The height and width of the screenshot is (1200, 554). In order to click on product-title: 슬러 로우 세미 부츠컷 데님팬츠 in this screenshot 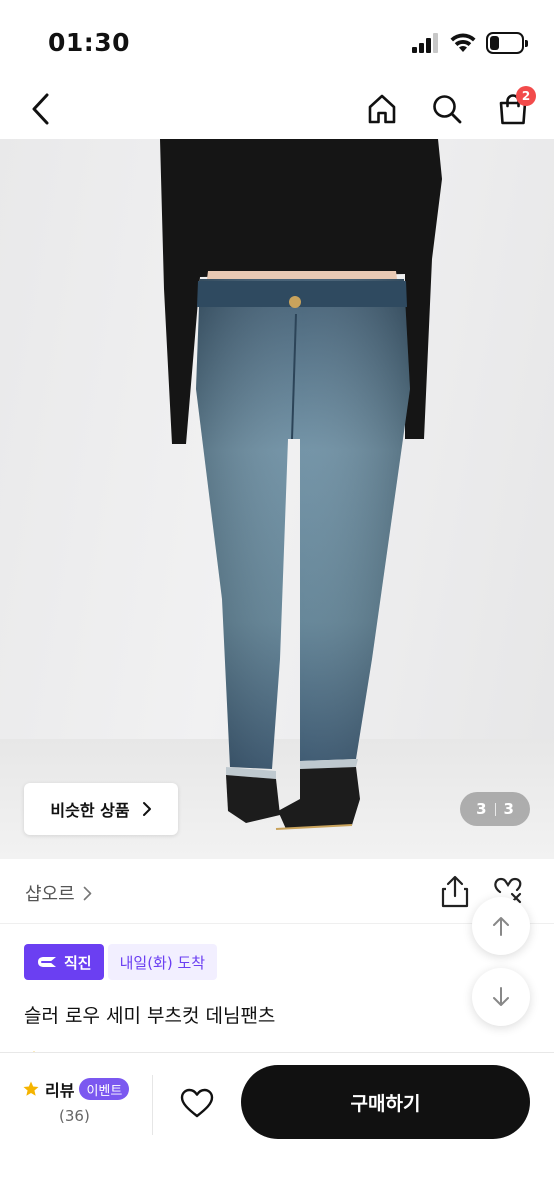, I will do `click(150, 1016)`.